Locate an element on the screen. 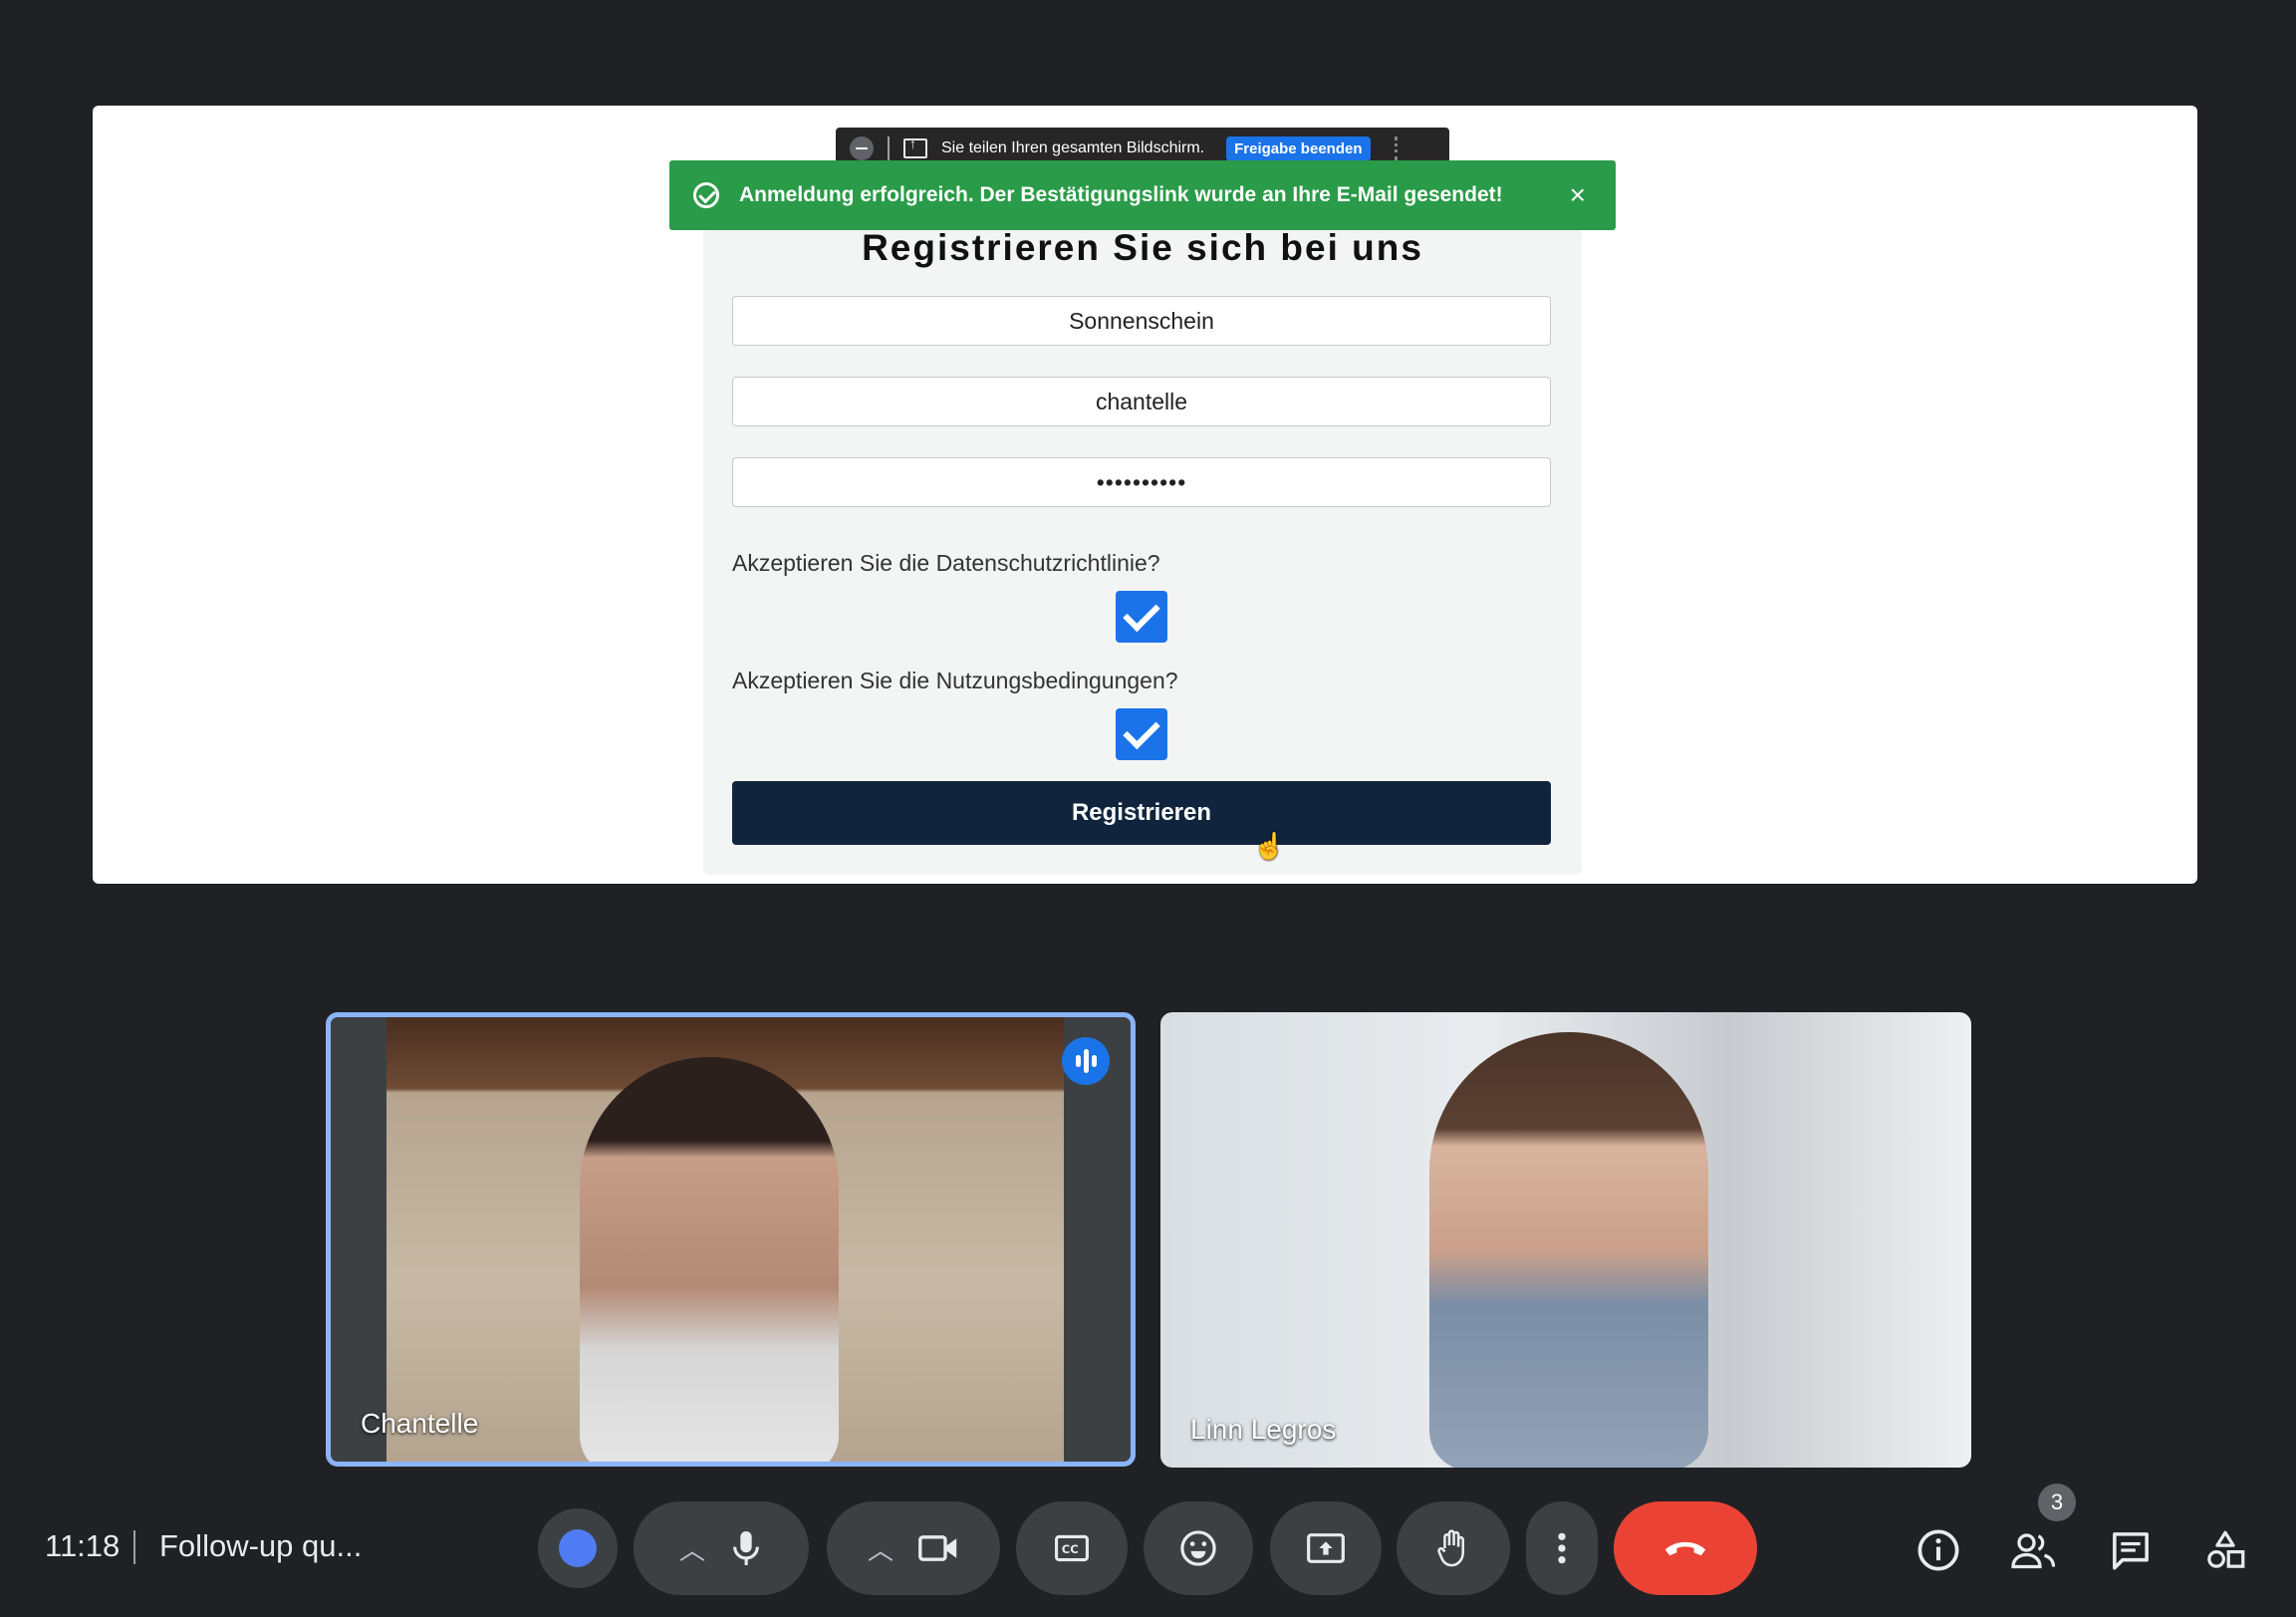  check-circle-icon is located at coordinates (706, 195).